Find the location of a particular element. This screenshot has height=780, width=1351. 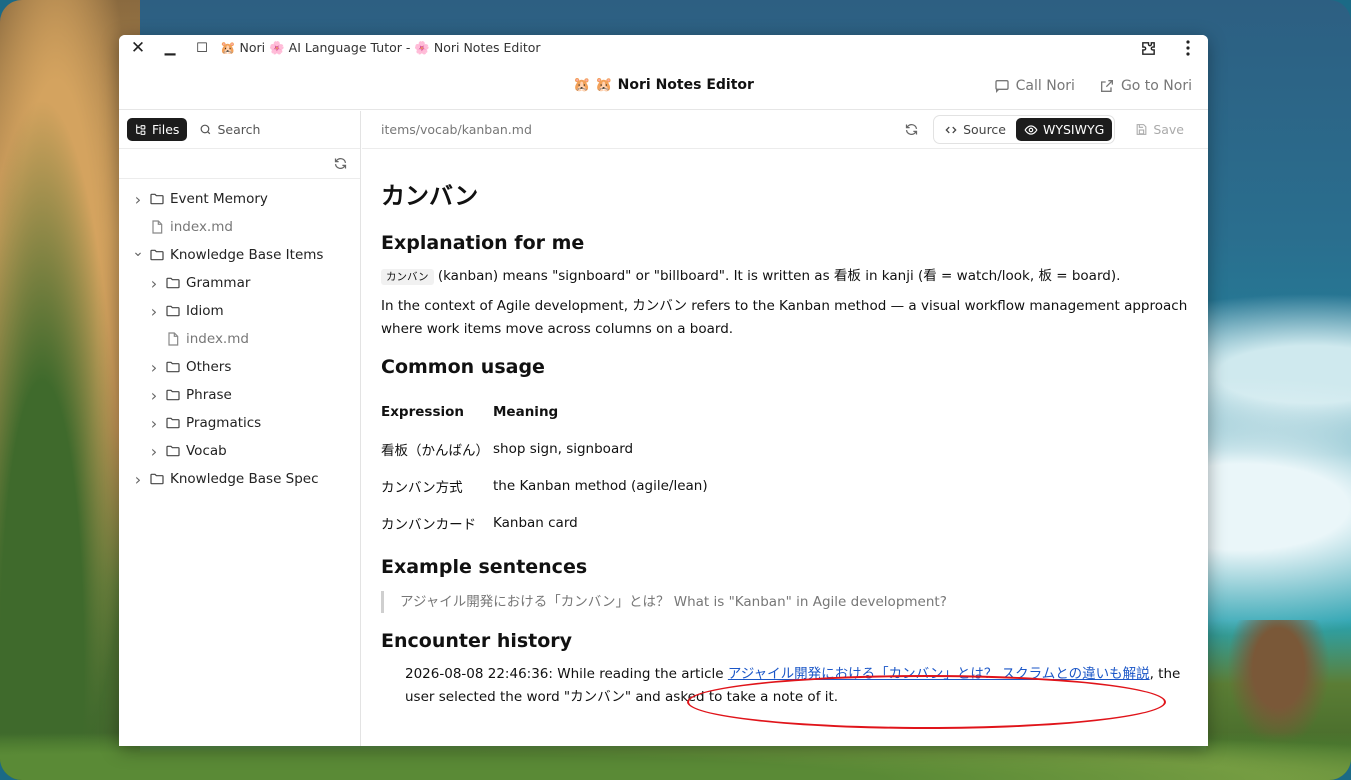

article-link: アジャイル開発における「カンバン」とは？ スクラムとの違いも解説 is located at coordinates (939, 674).